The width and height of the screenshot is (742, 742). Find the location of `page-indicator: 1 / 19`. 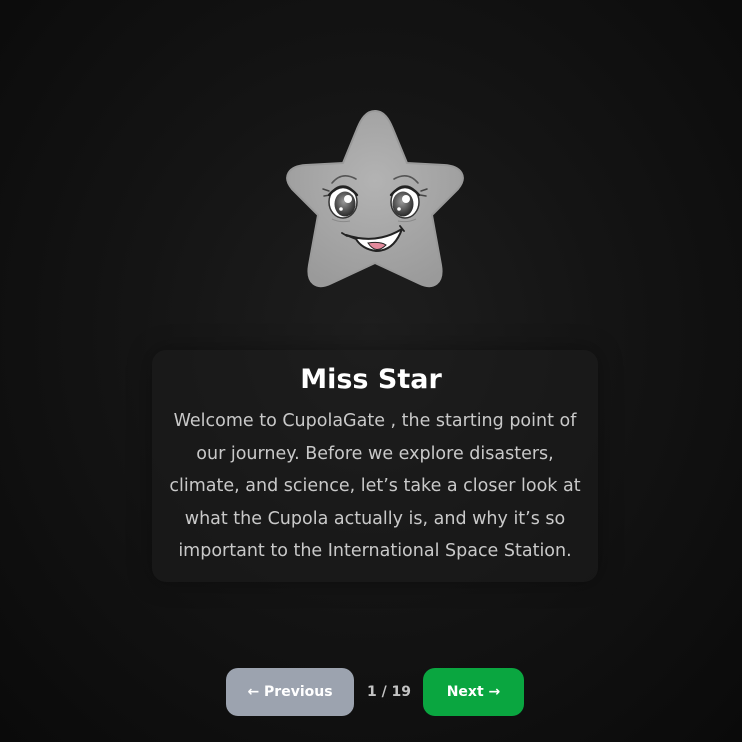

page-indicator: 1 / 19 is located at coordinates (389, 692).